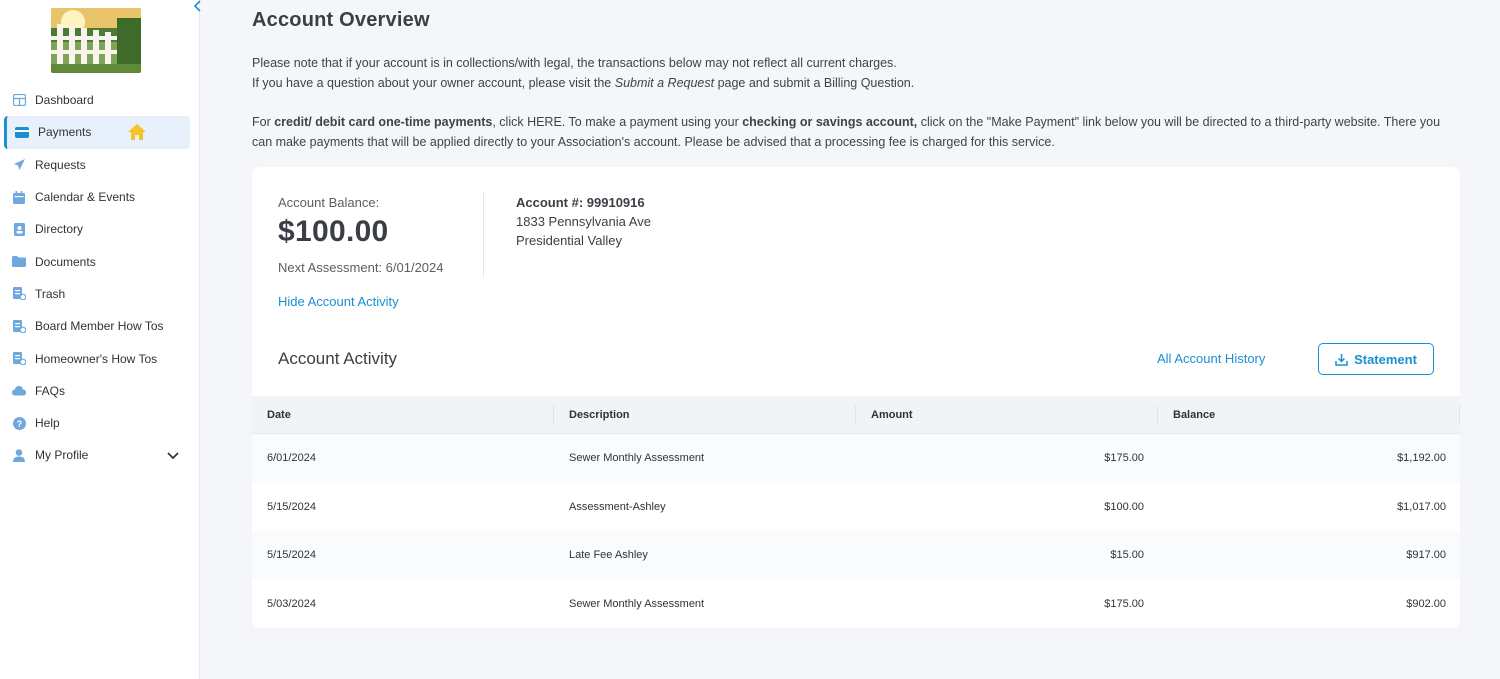 This screenshot has width=1500, height=679. I want to click on home-icon, so click(137, 132).